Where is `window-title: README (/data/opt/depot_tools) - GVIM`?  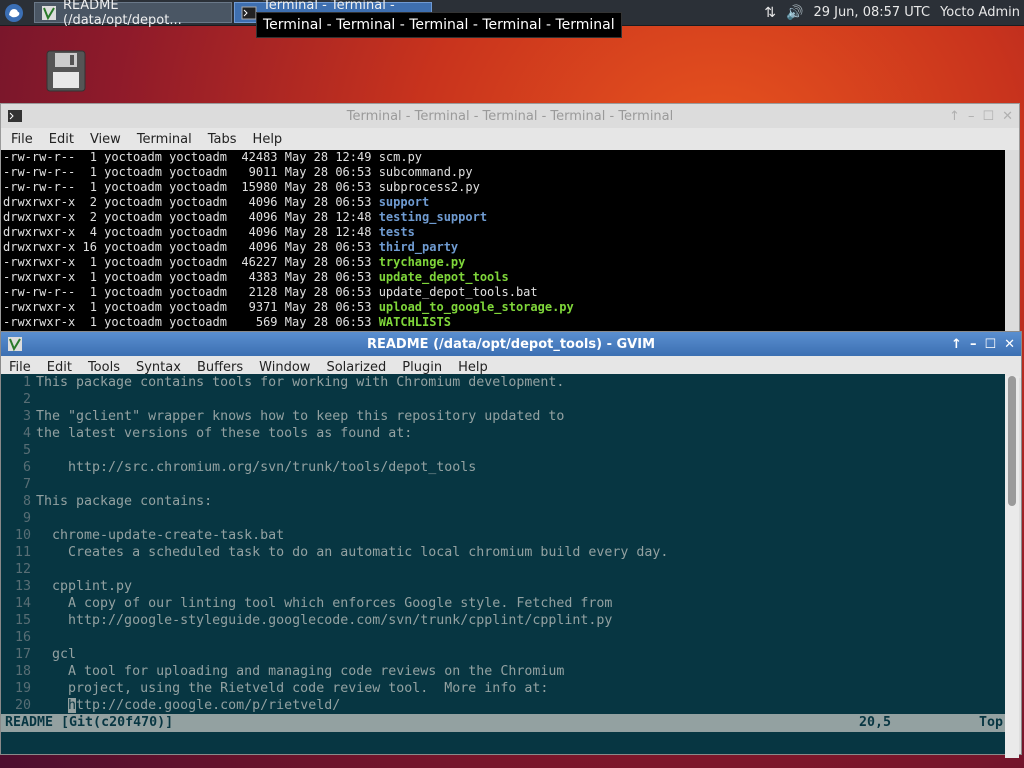
window-title: README (/data/opt/depot_tools) - GVIM is located at coordinates (511, 344).